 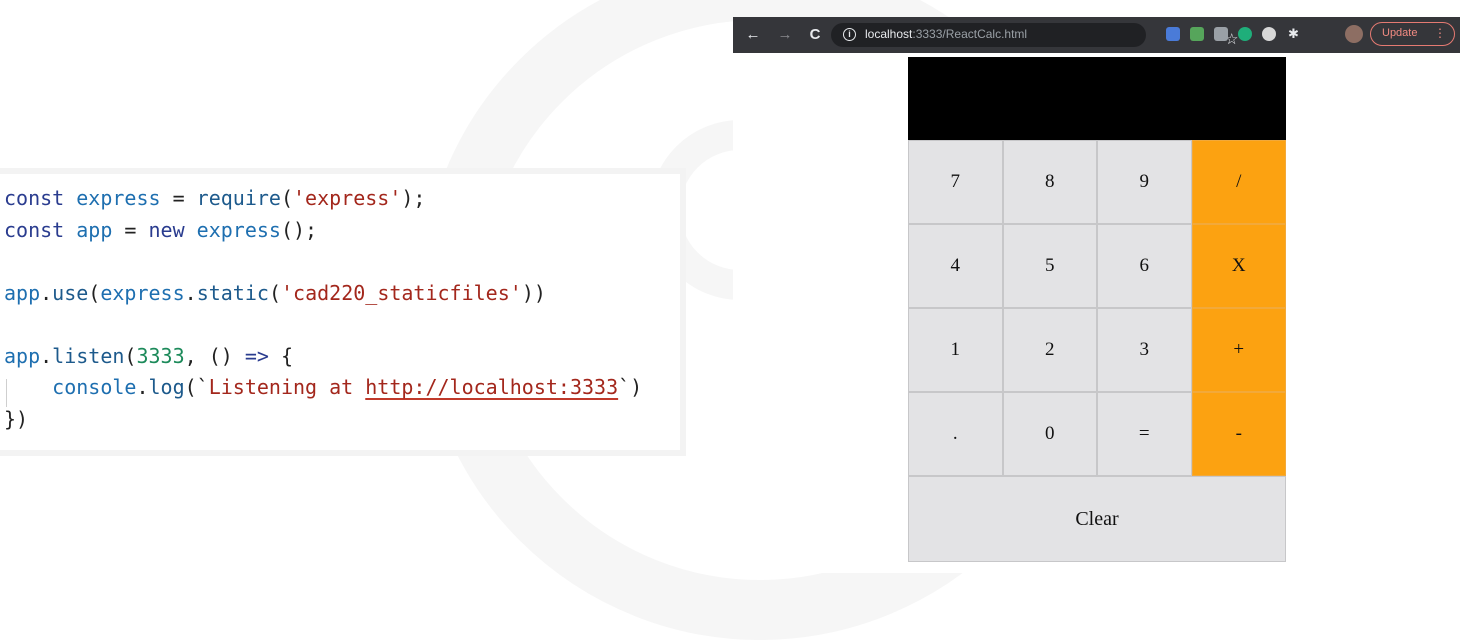 I want to click on operator-key: +, so click(x=1238, y=350).